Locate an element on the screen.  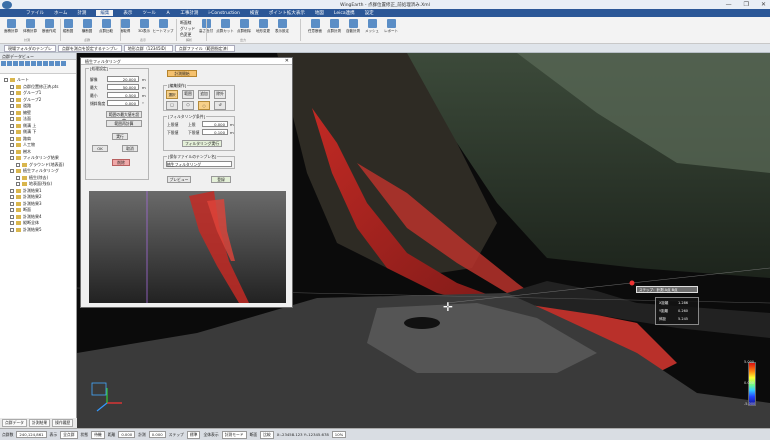
menu-item: i-Construction is located at coordinates (224, 13).